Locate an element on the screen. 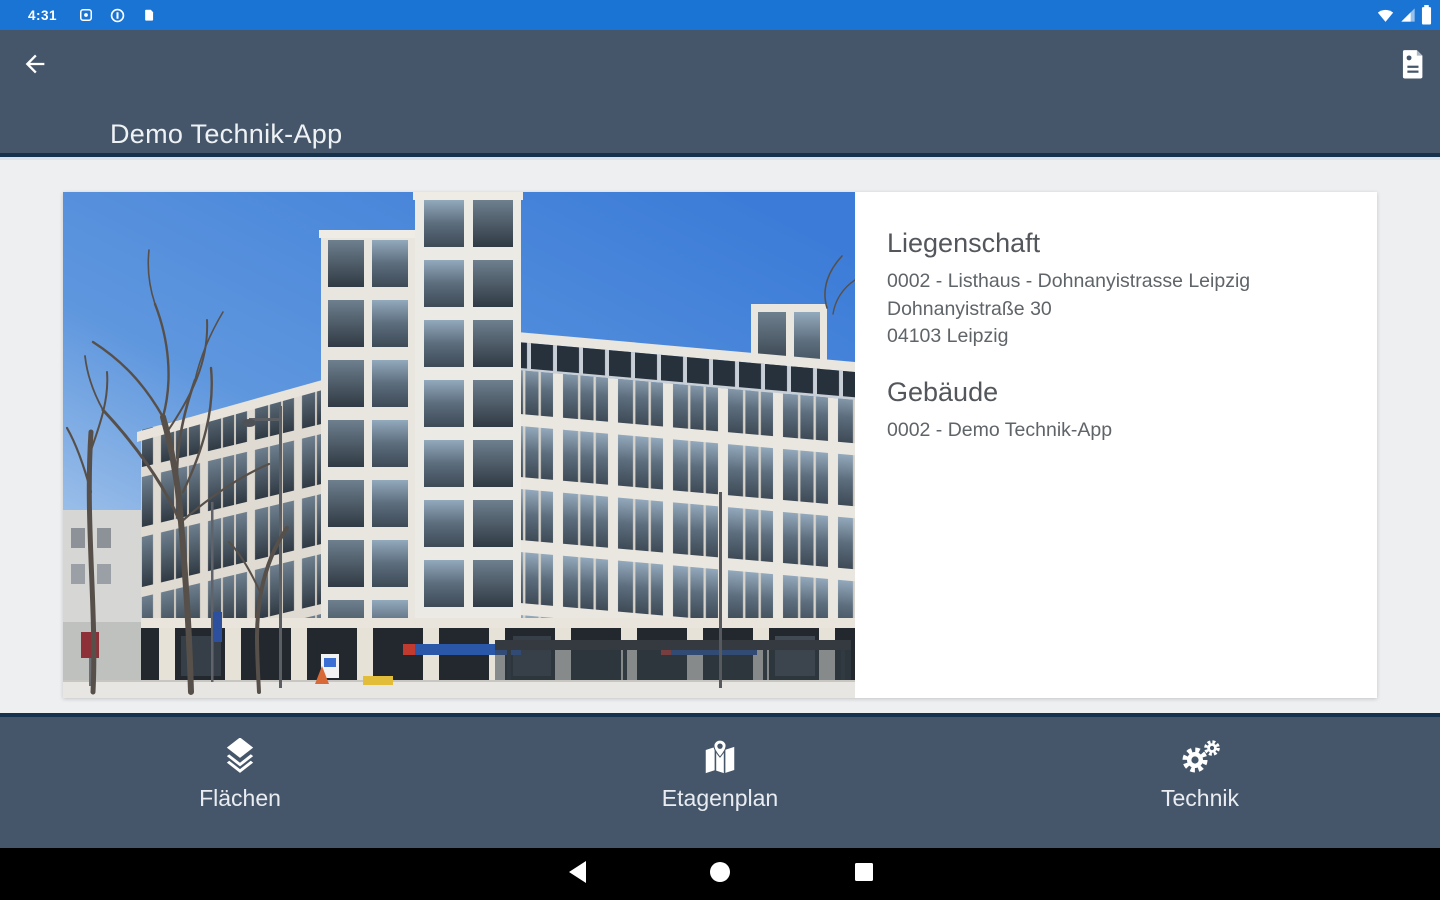  document-action-button is located at coordinates (1414, 64).